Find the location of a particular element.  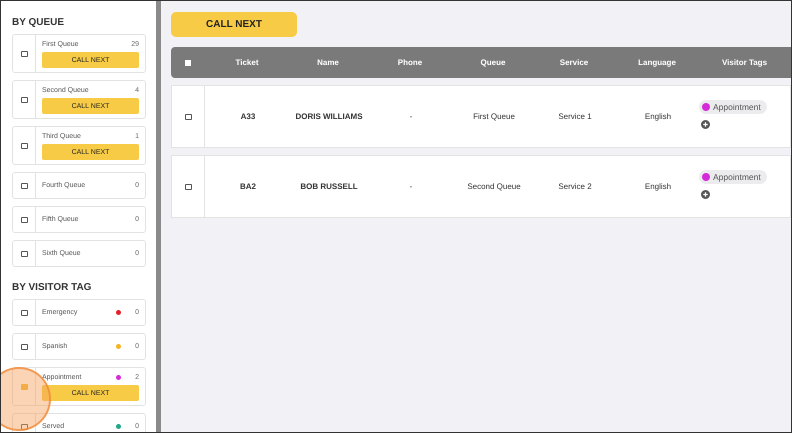

table-cell: A33 is located at coordinates (248, 116).